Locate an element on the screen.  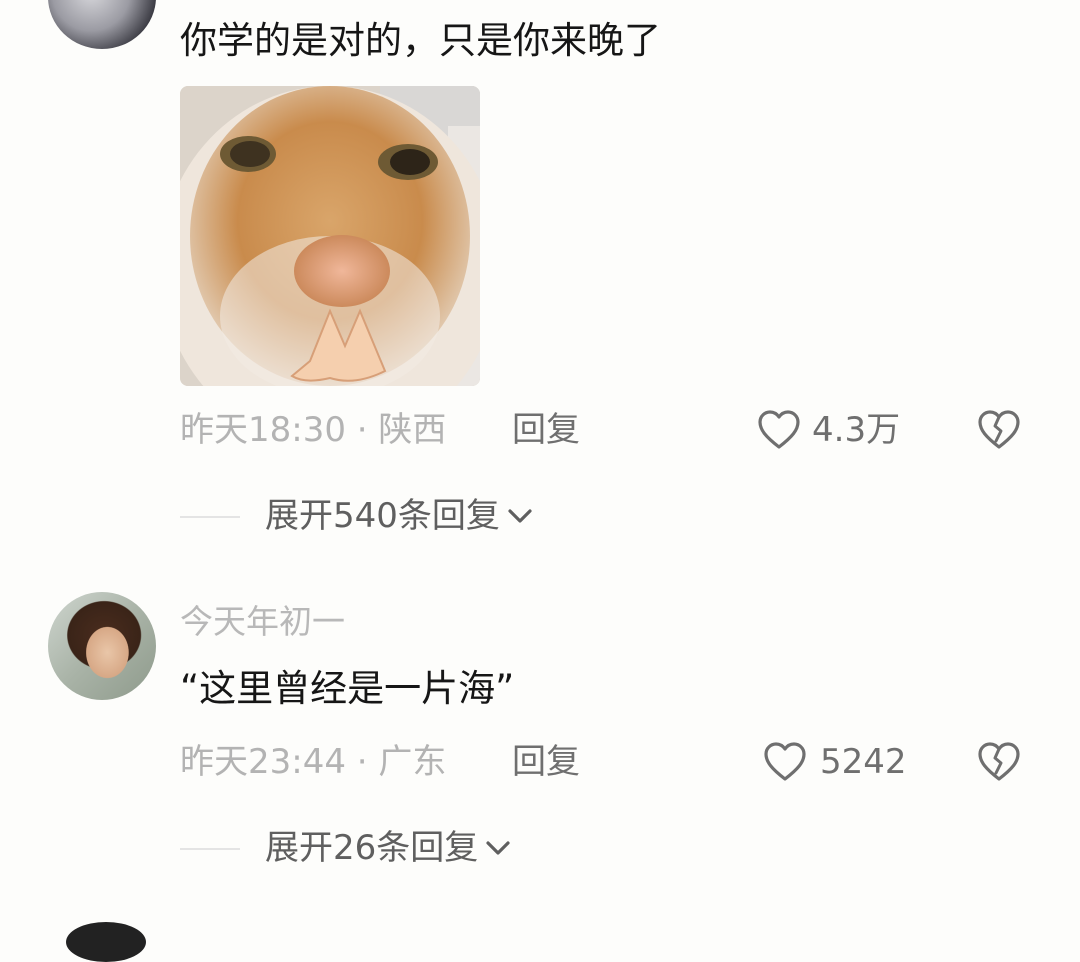
comment-2-text: “这里曾经是一片海” is located at coordinates (347, 688).